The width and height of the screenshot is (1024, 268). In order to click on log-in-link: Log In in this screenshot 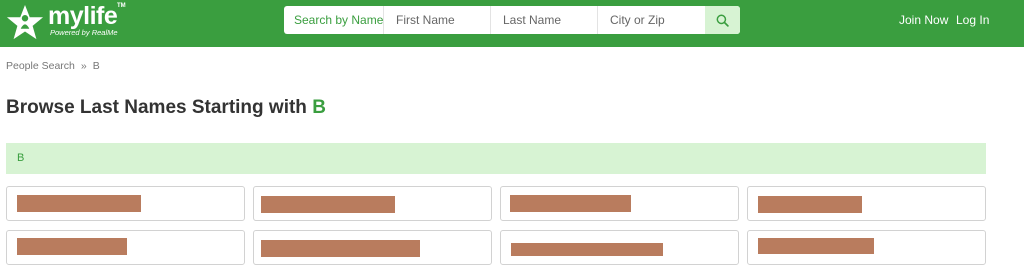, I will do `click(972, 20)`.